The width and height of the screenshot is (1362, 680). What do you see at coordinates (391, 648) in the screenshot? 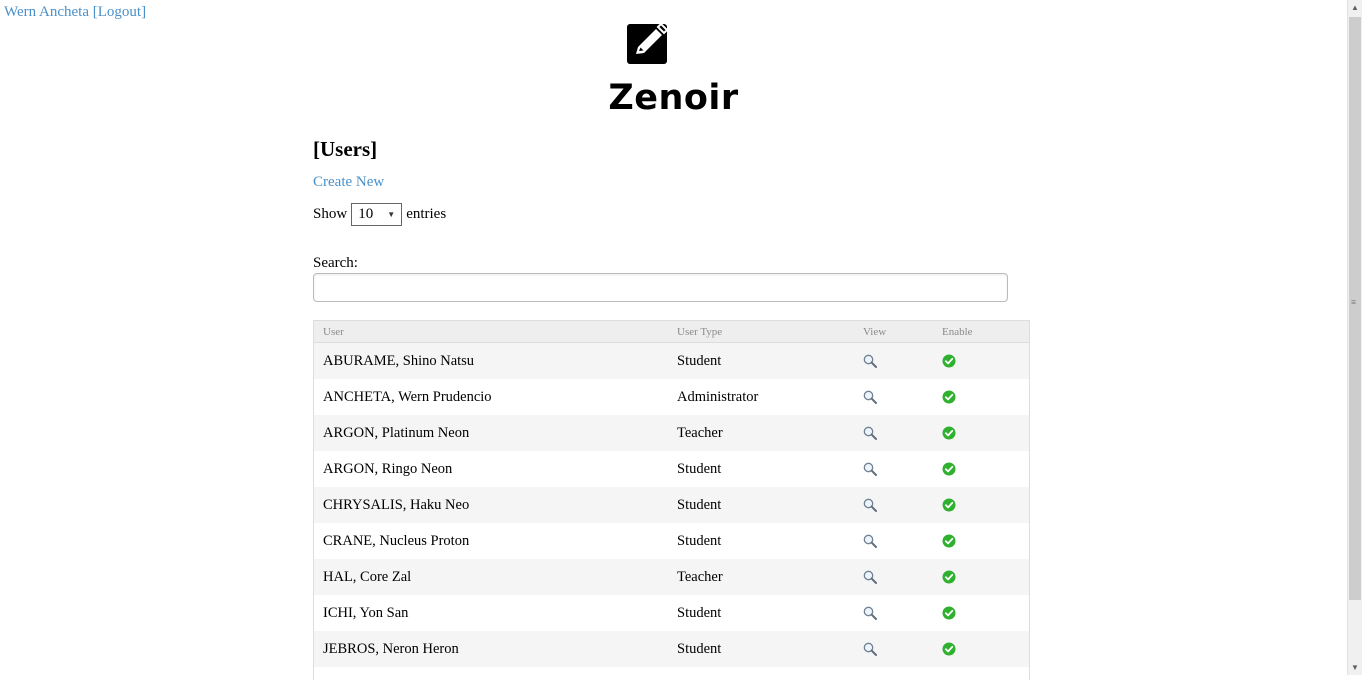
I see `user-name-cell: JEBROS, Neron Heron` at bounding box center [391, 648].